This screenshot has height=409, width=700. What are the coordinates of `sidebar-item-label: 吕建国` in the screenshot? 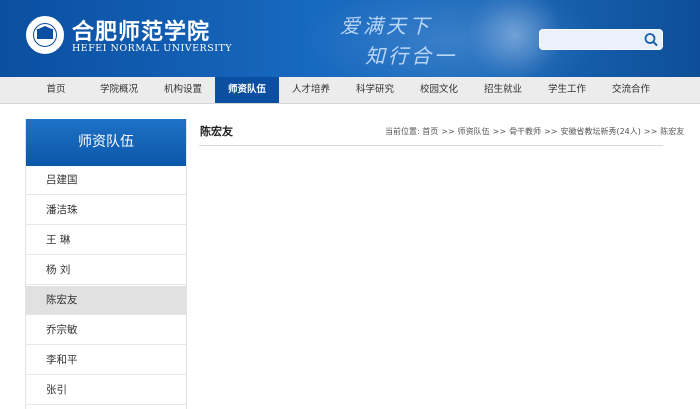 It's located at (62, 180).